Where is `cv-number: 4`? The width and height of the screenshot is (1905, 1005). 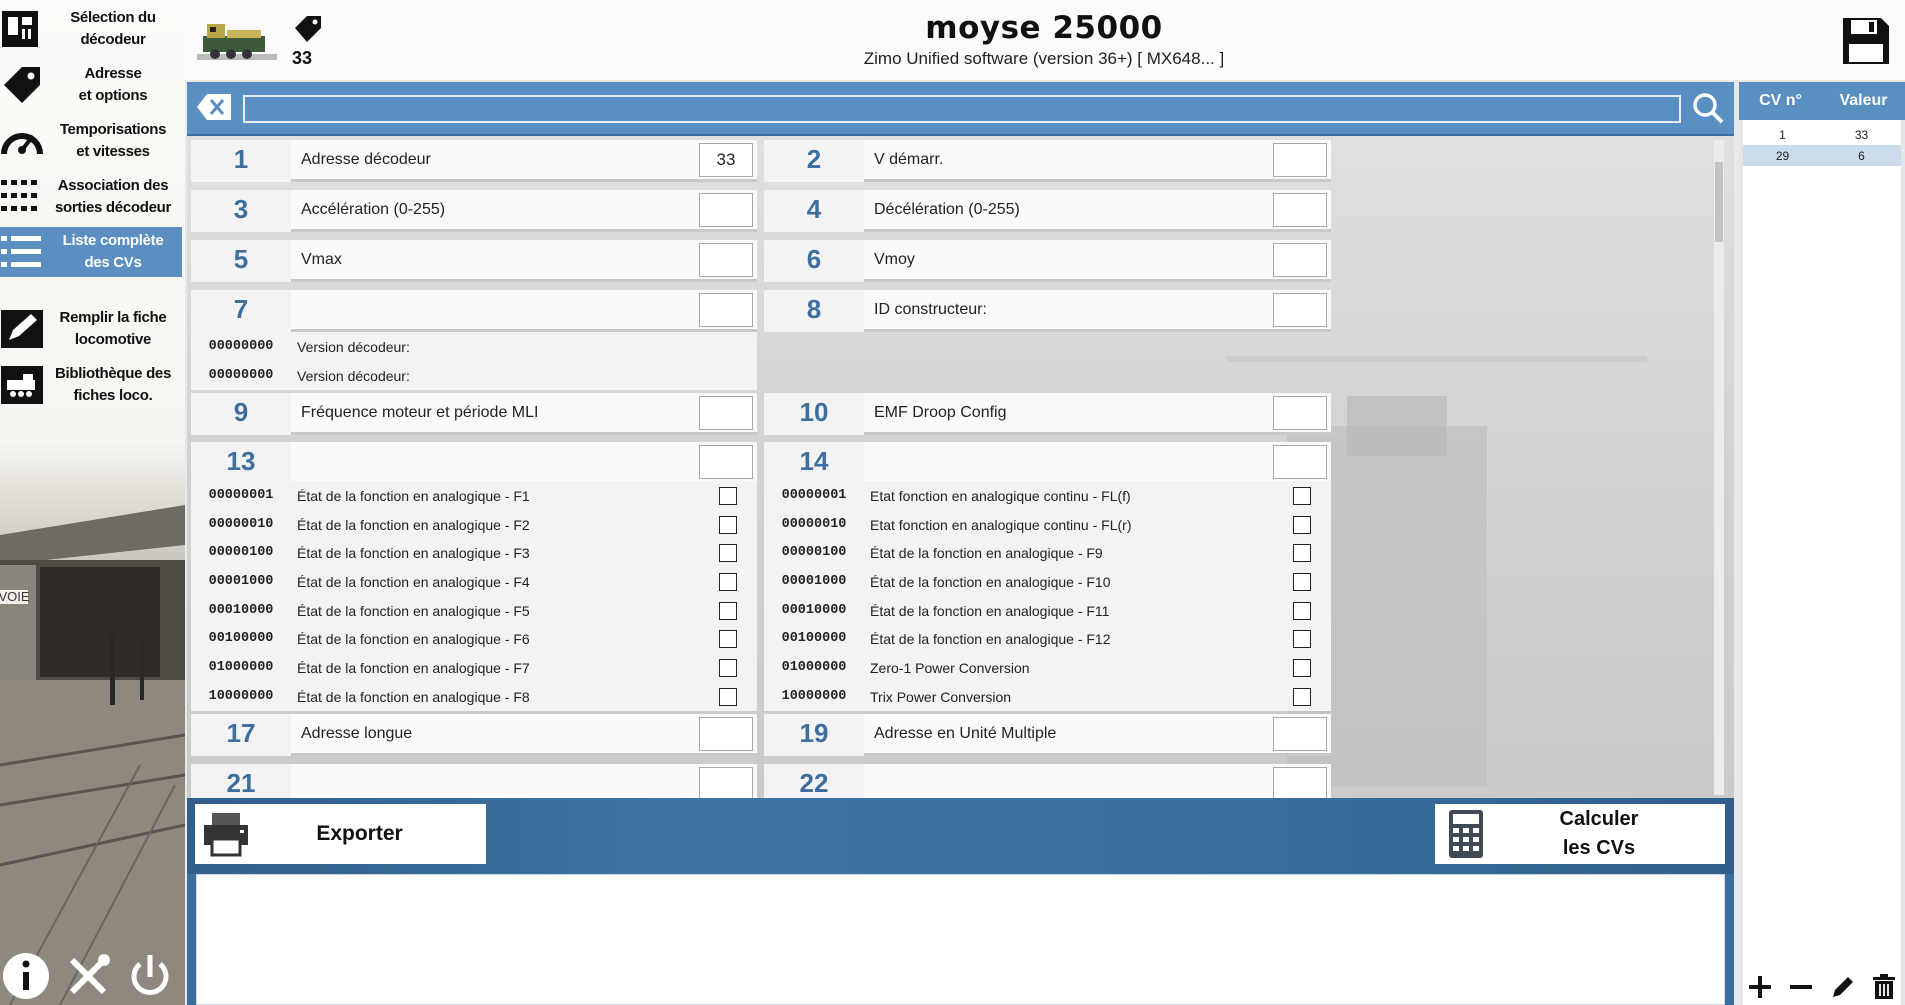 cv-number: 4 is located at coordinates (814, 209).